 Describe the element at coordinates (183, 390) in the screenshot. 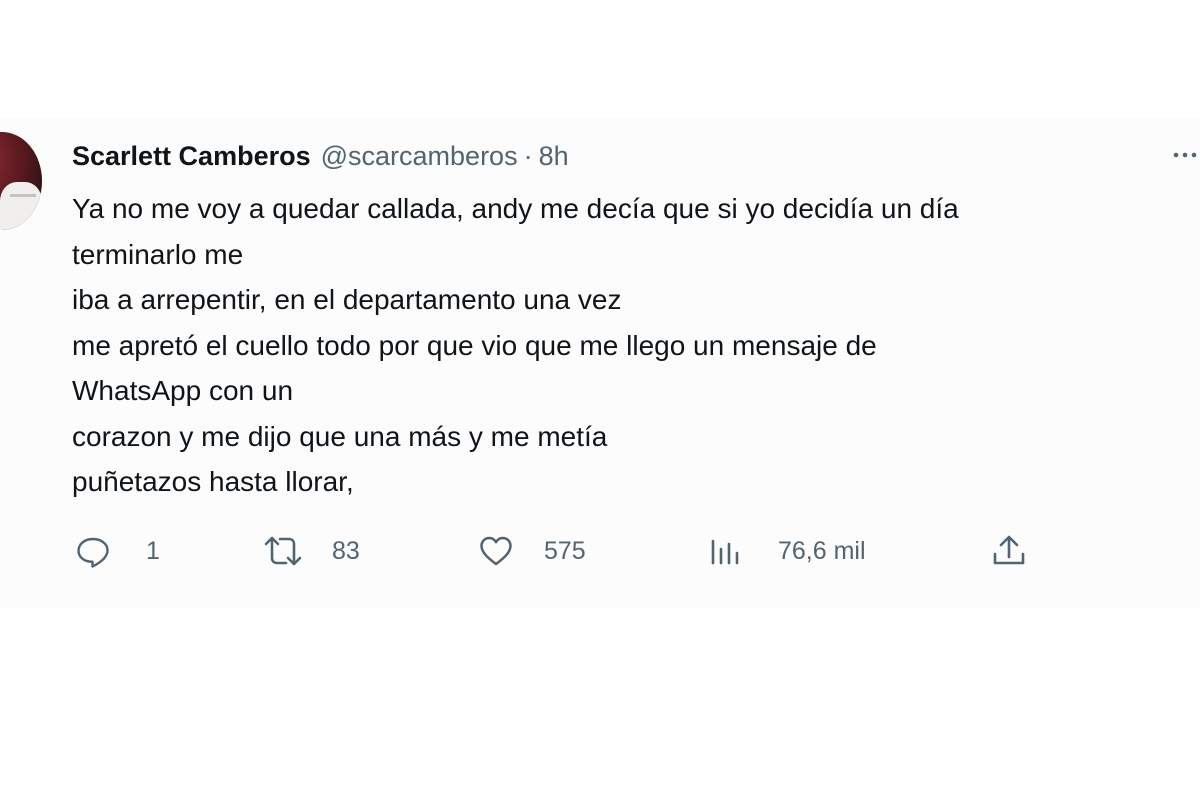

I see `tweet-text-line: WhatsApp con un` at that location.